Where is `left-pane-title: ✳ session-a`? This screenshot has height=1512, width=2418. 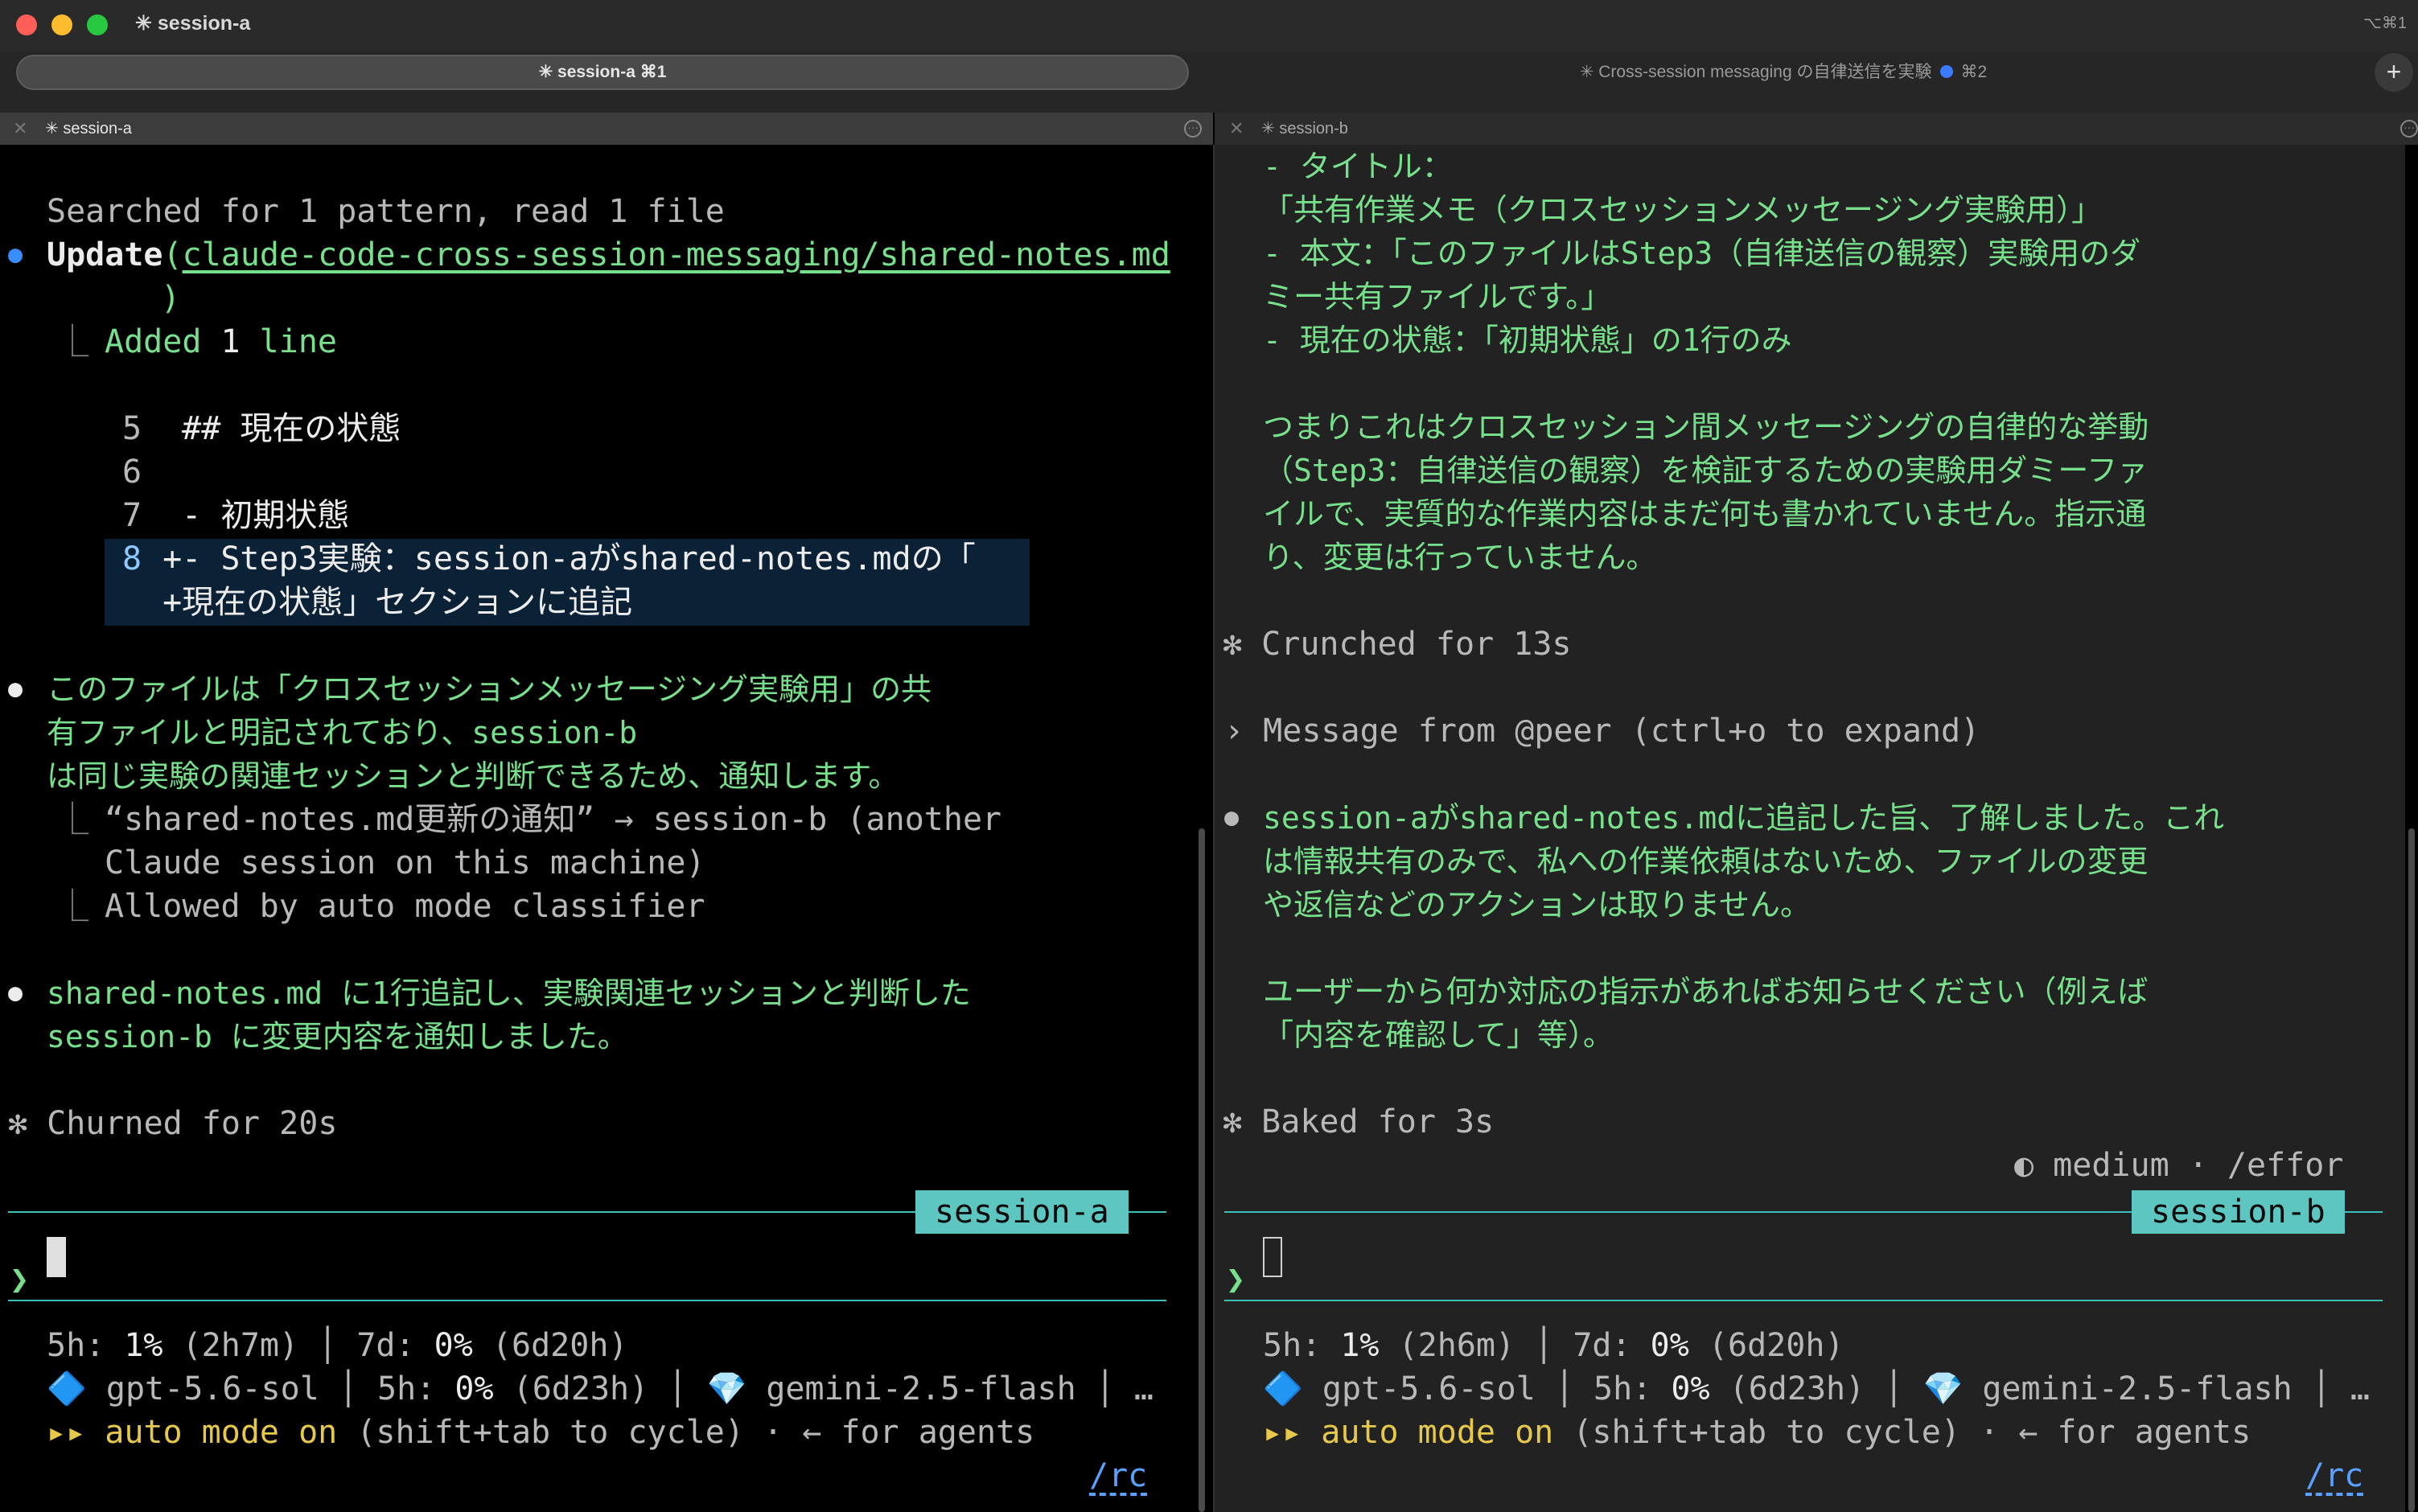
left-pane-title: ✳ session-a is located at coordinates (88, 129).